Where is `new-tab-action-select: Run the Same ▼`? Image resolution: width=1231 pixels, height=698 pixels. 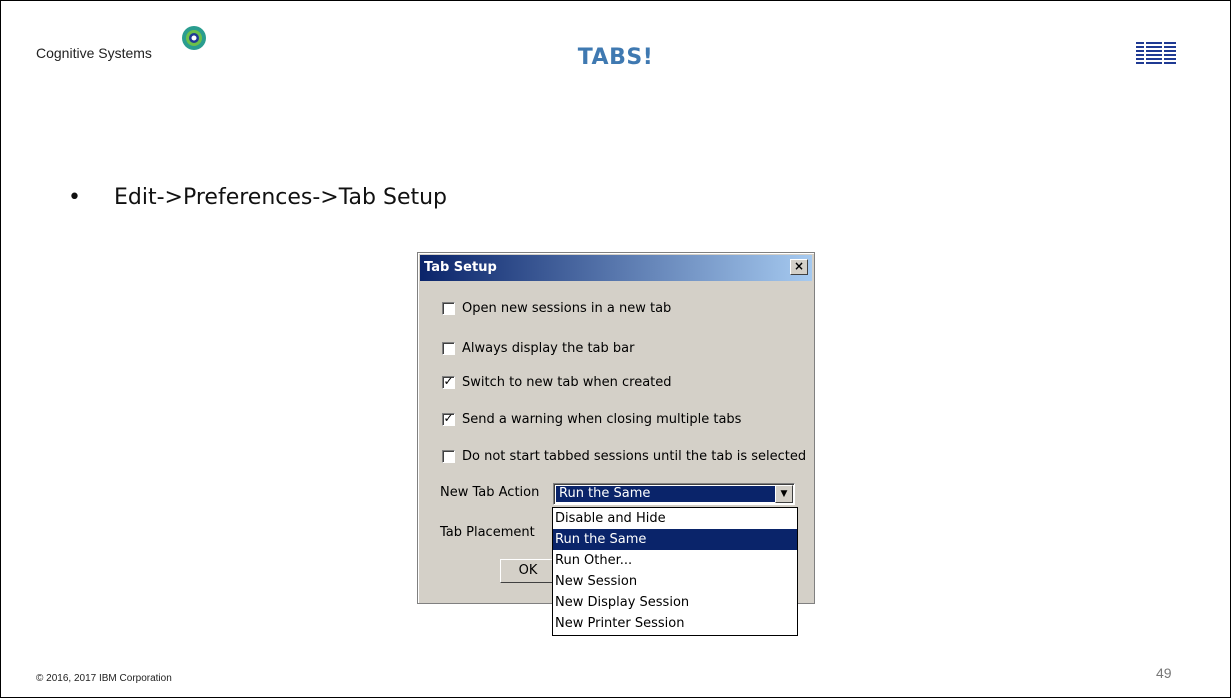
new-tab-action-select: Run the Same ▼ is located at coordinates (674, 494).